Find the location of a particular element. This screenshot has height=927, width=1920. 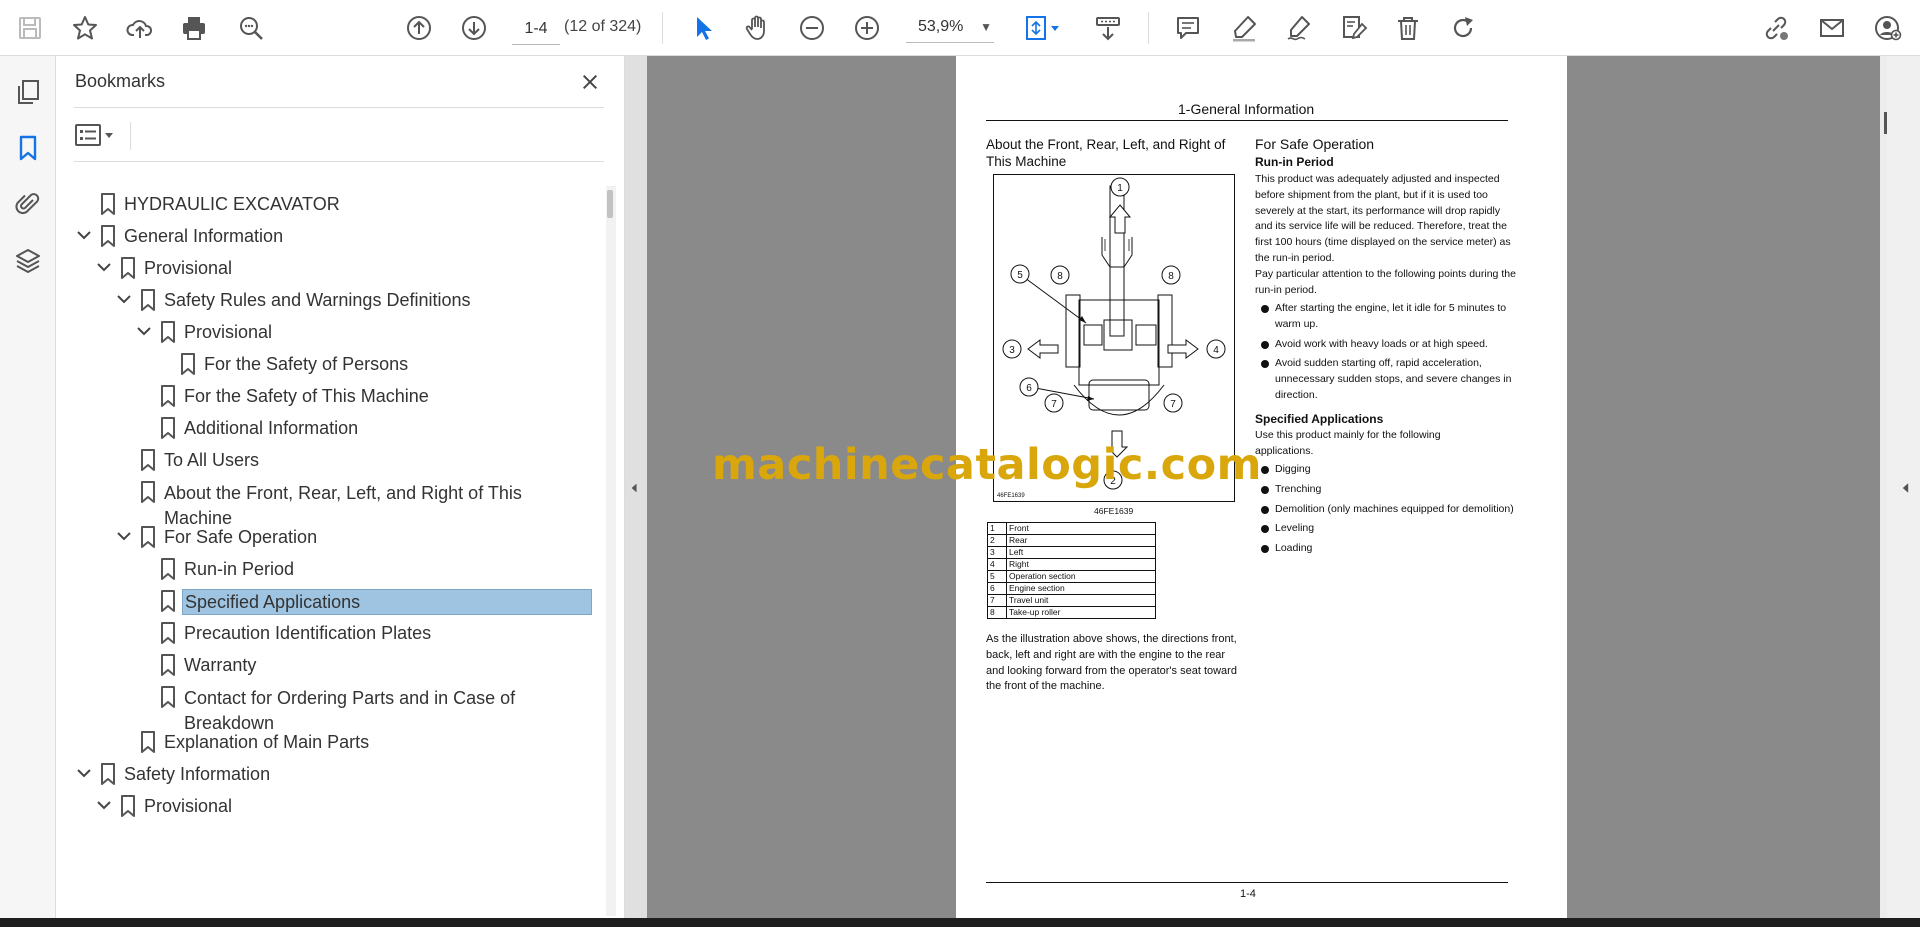

bookmark-label: Provisional is located at coordinates (188, 806).